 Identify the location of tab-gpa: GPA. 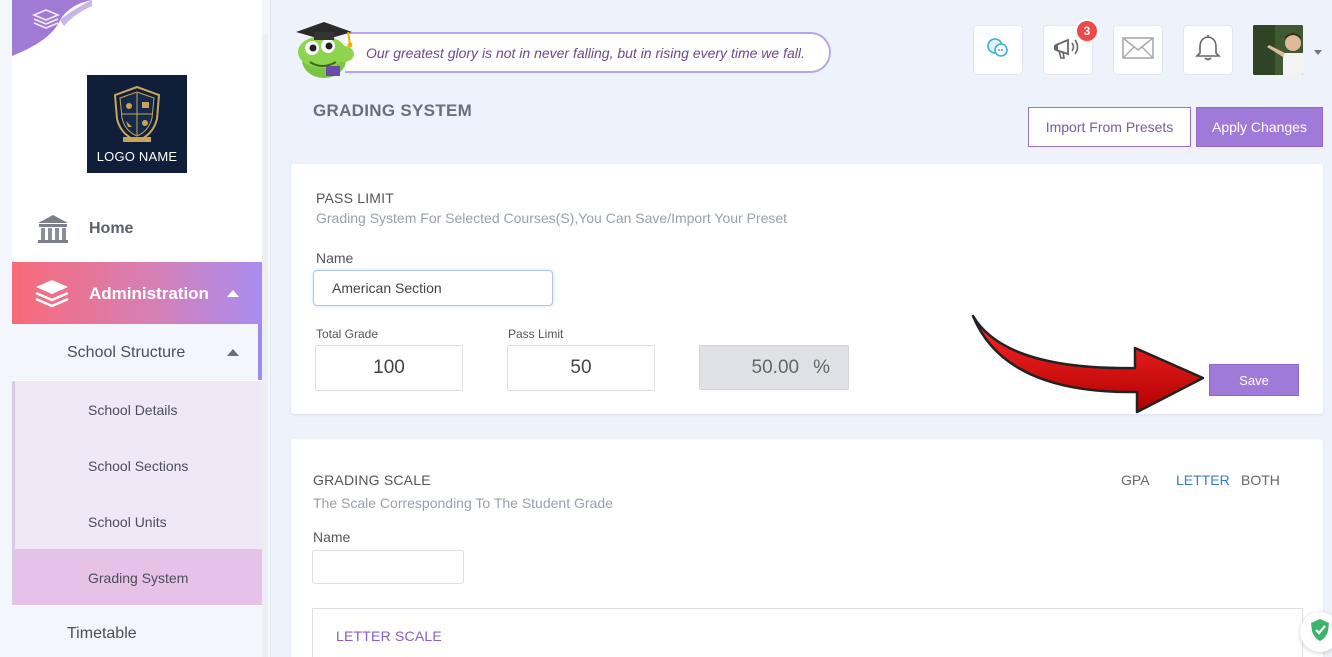
(1135, 480).